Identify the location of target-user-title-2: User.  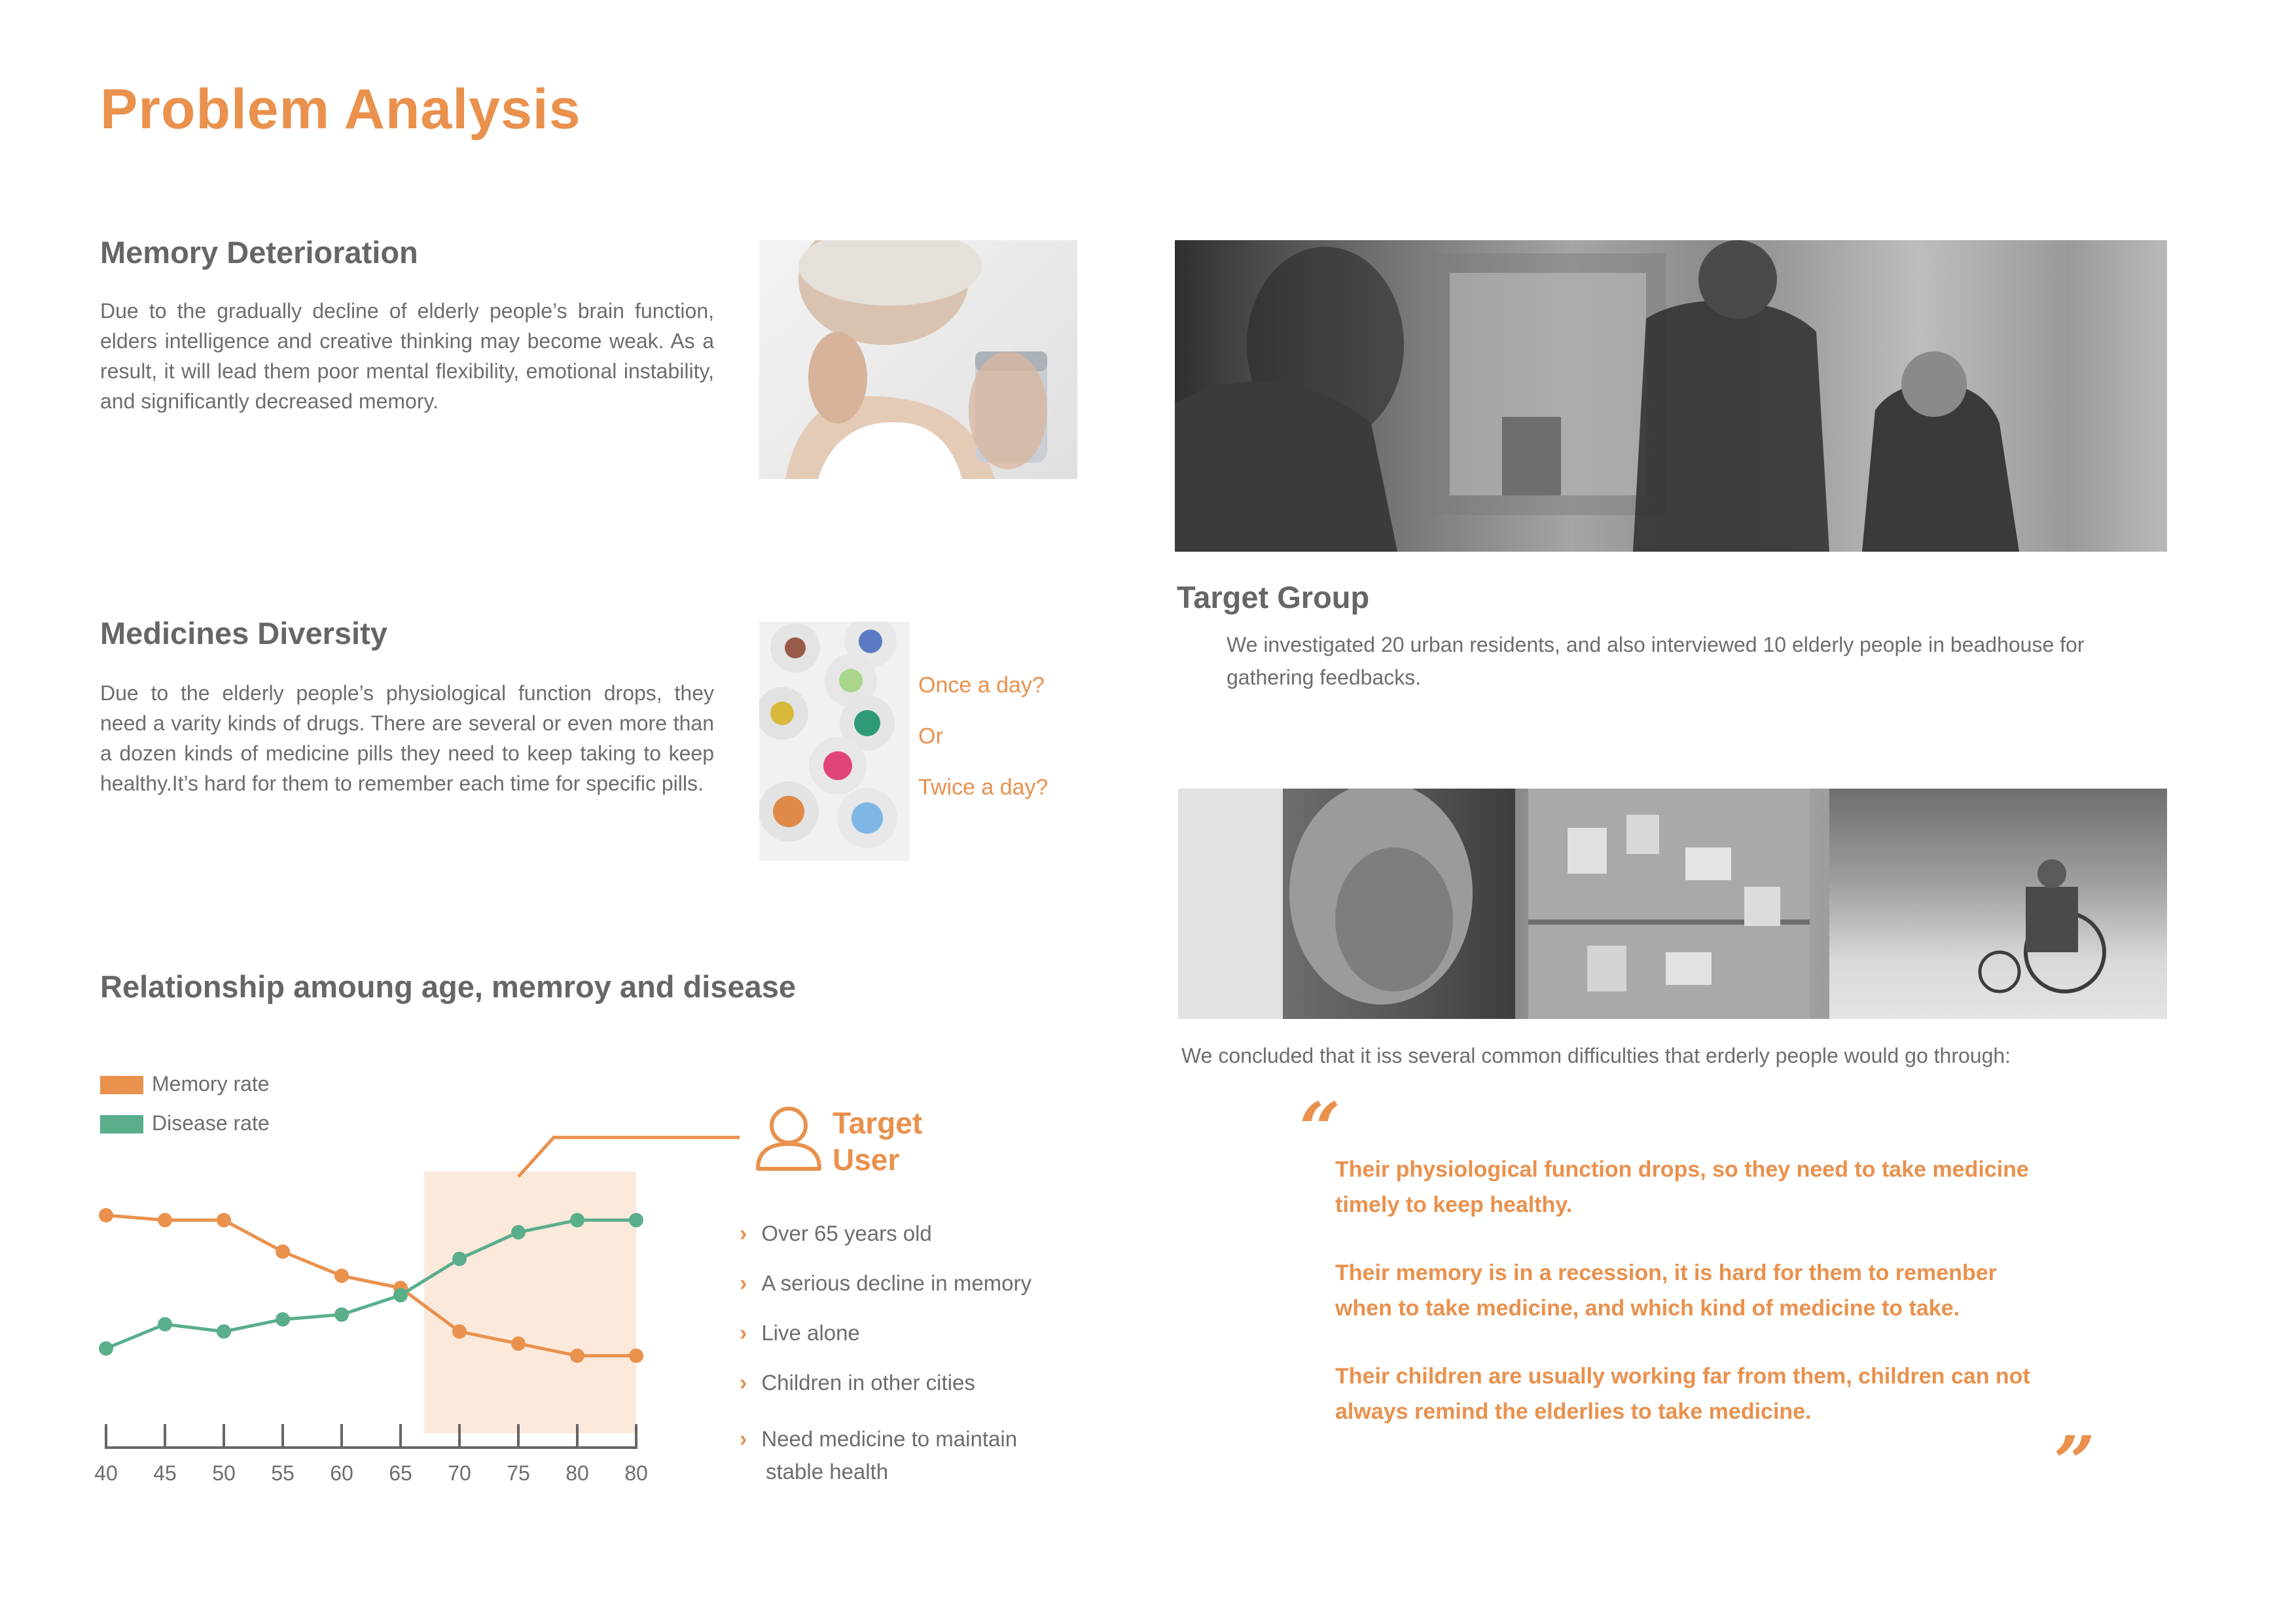
(866, 1160).